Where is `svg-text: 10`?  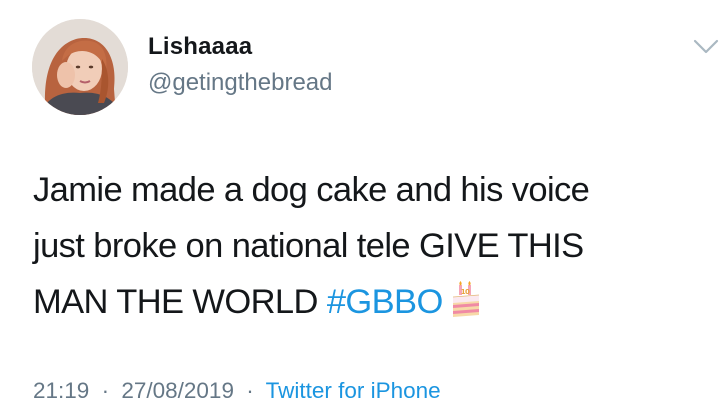 svg-text: 10 is located at coordinates (464, 292).